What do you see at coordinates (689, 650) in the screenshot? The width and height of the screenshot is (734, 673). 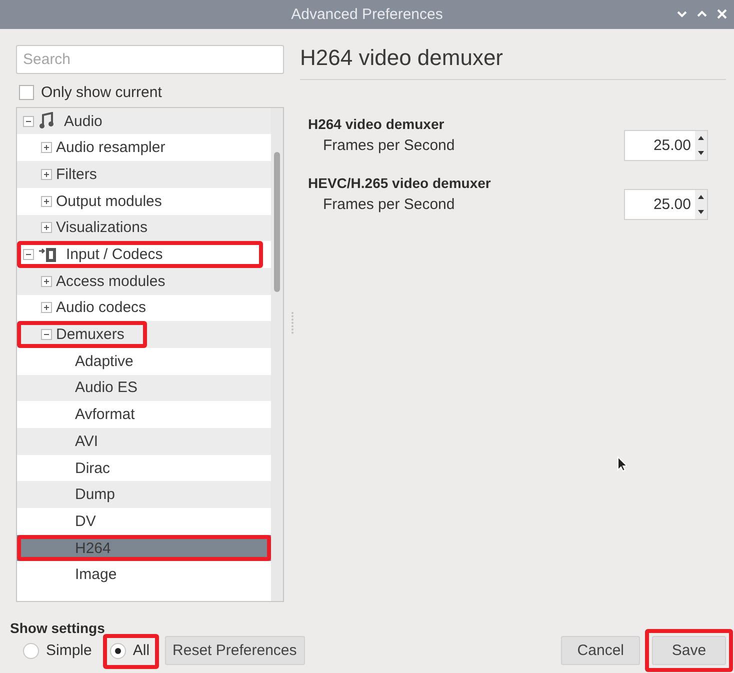 I see `dialog-button: Save` at bounding box center [689, 650].